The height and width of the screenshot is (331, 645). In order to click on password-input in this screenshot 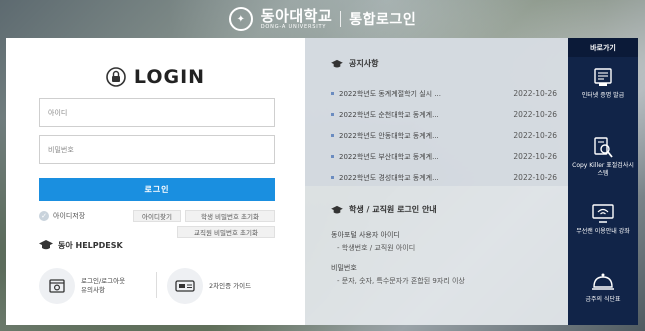, I will do `click(157, 149)`.